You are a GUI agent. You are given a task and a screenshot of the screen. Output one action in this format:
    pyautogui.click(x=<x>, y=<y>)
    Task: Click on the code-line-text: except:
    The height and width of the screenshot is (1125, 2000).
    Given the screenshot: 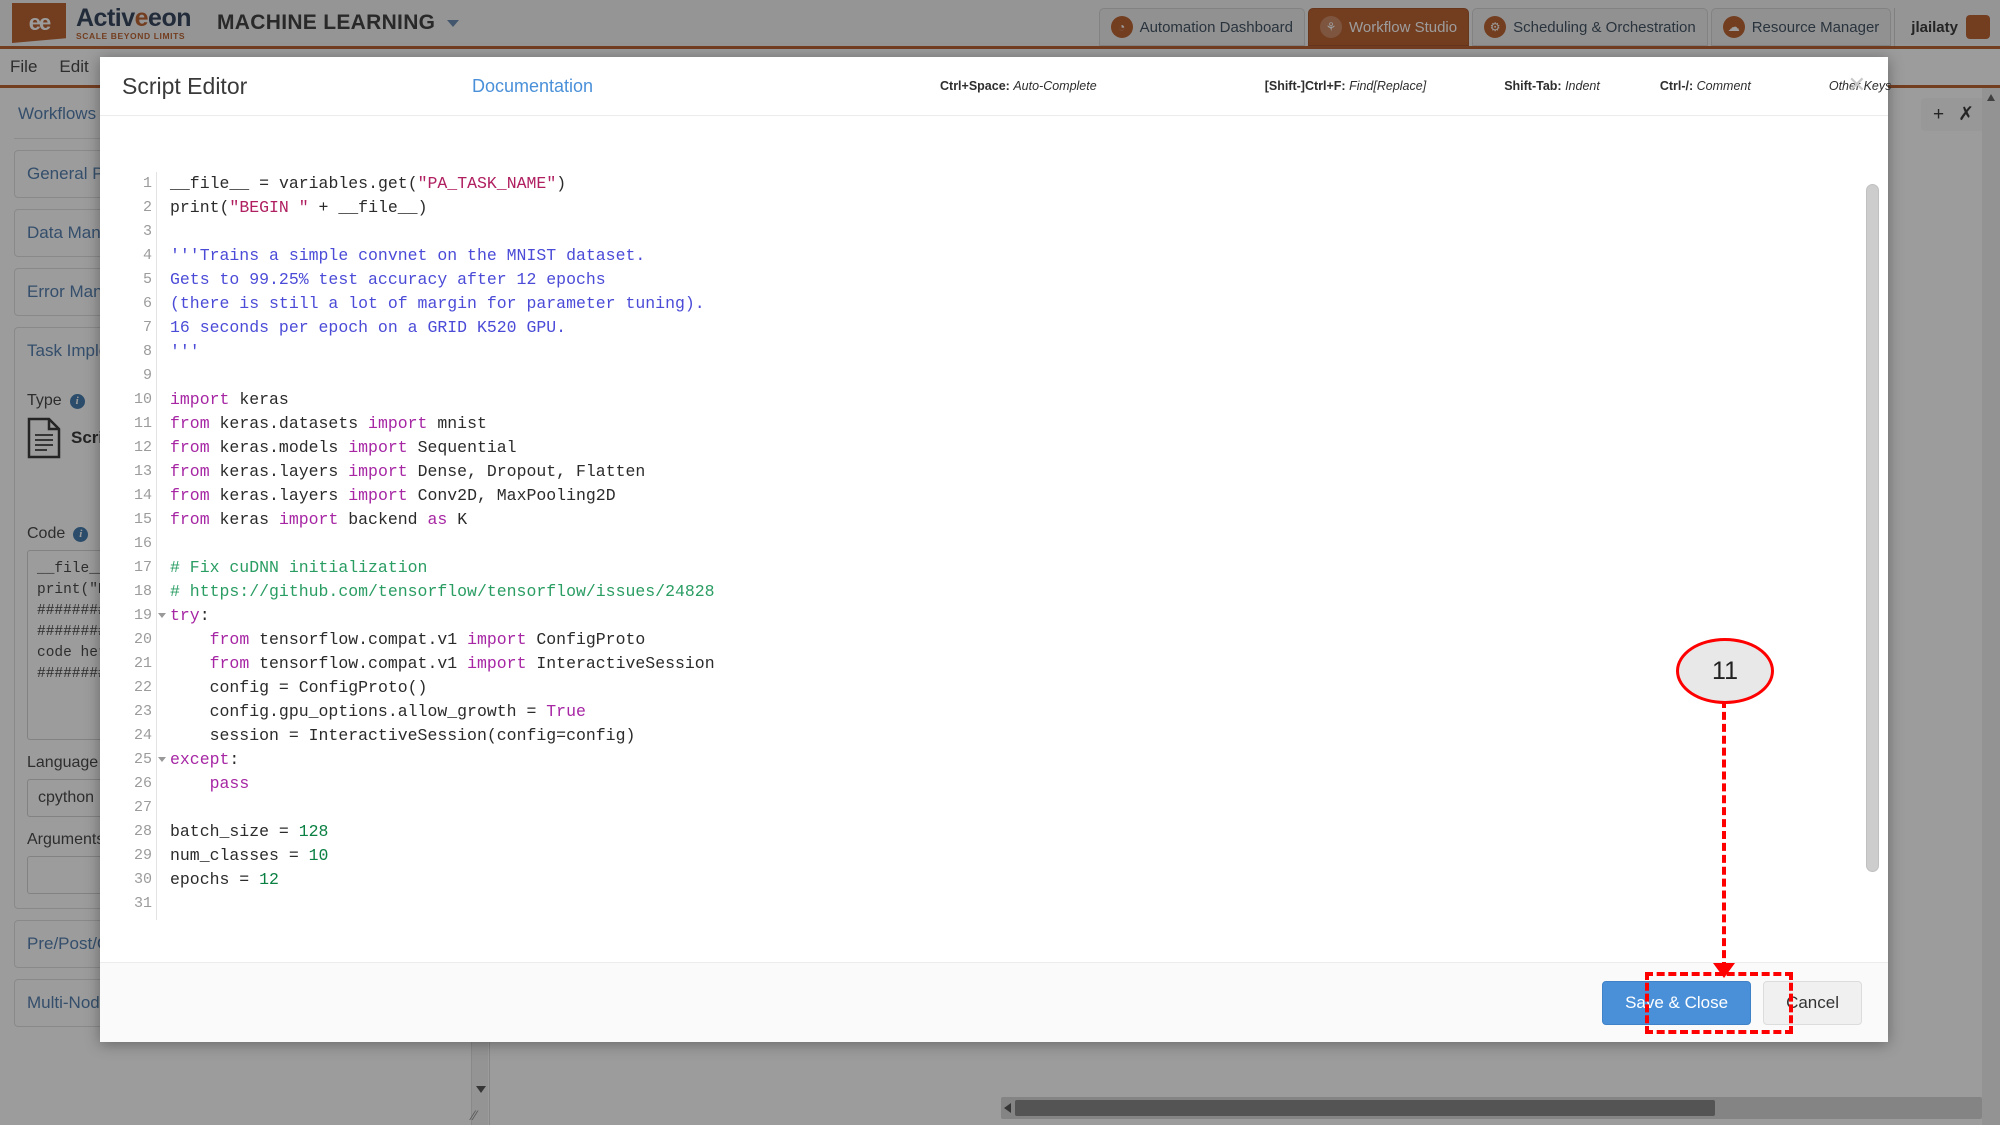 What is the action you would take?
    pyautogui.click(x=205, y=759)
    